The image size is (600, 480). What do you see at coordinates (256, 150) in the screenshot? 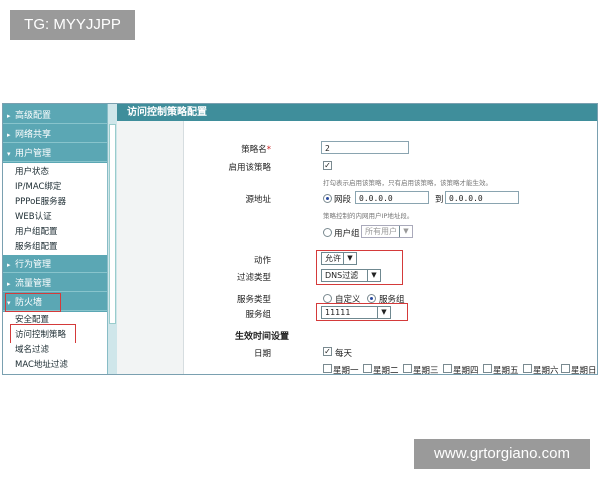
I see `name-label: 策略名*` at bounding box center [256, 150].